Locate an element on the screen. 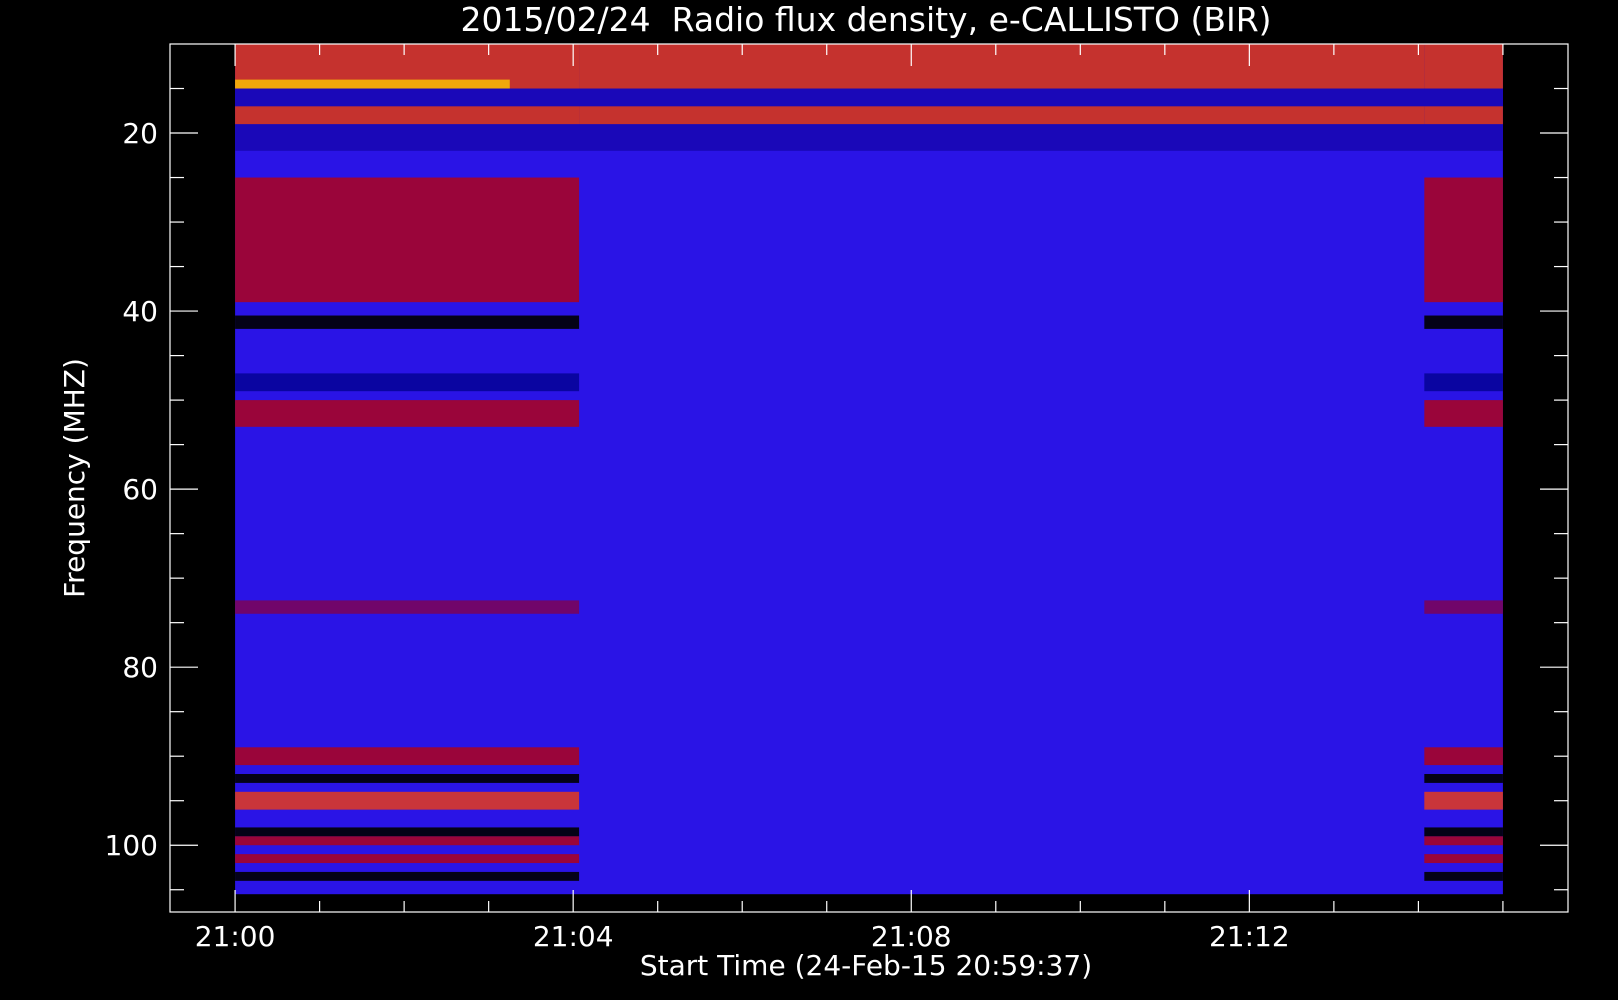 The height and width of the screenshot is (1000, 1618). x-tick-label: 21:12 is located at coordinates (1249, 936).